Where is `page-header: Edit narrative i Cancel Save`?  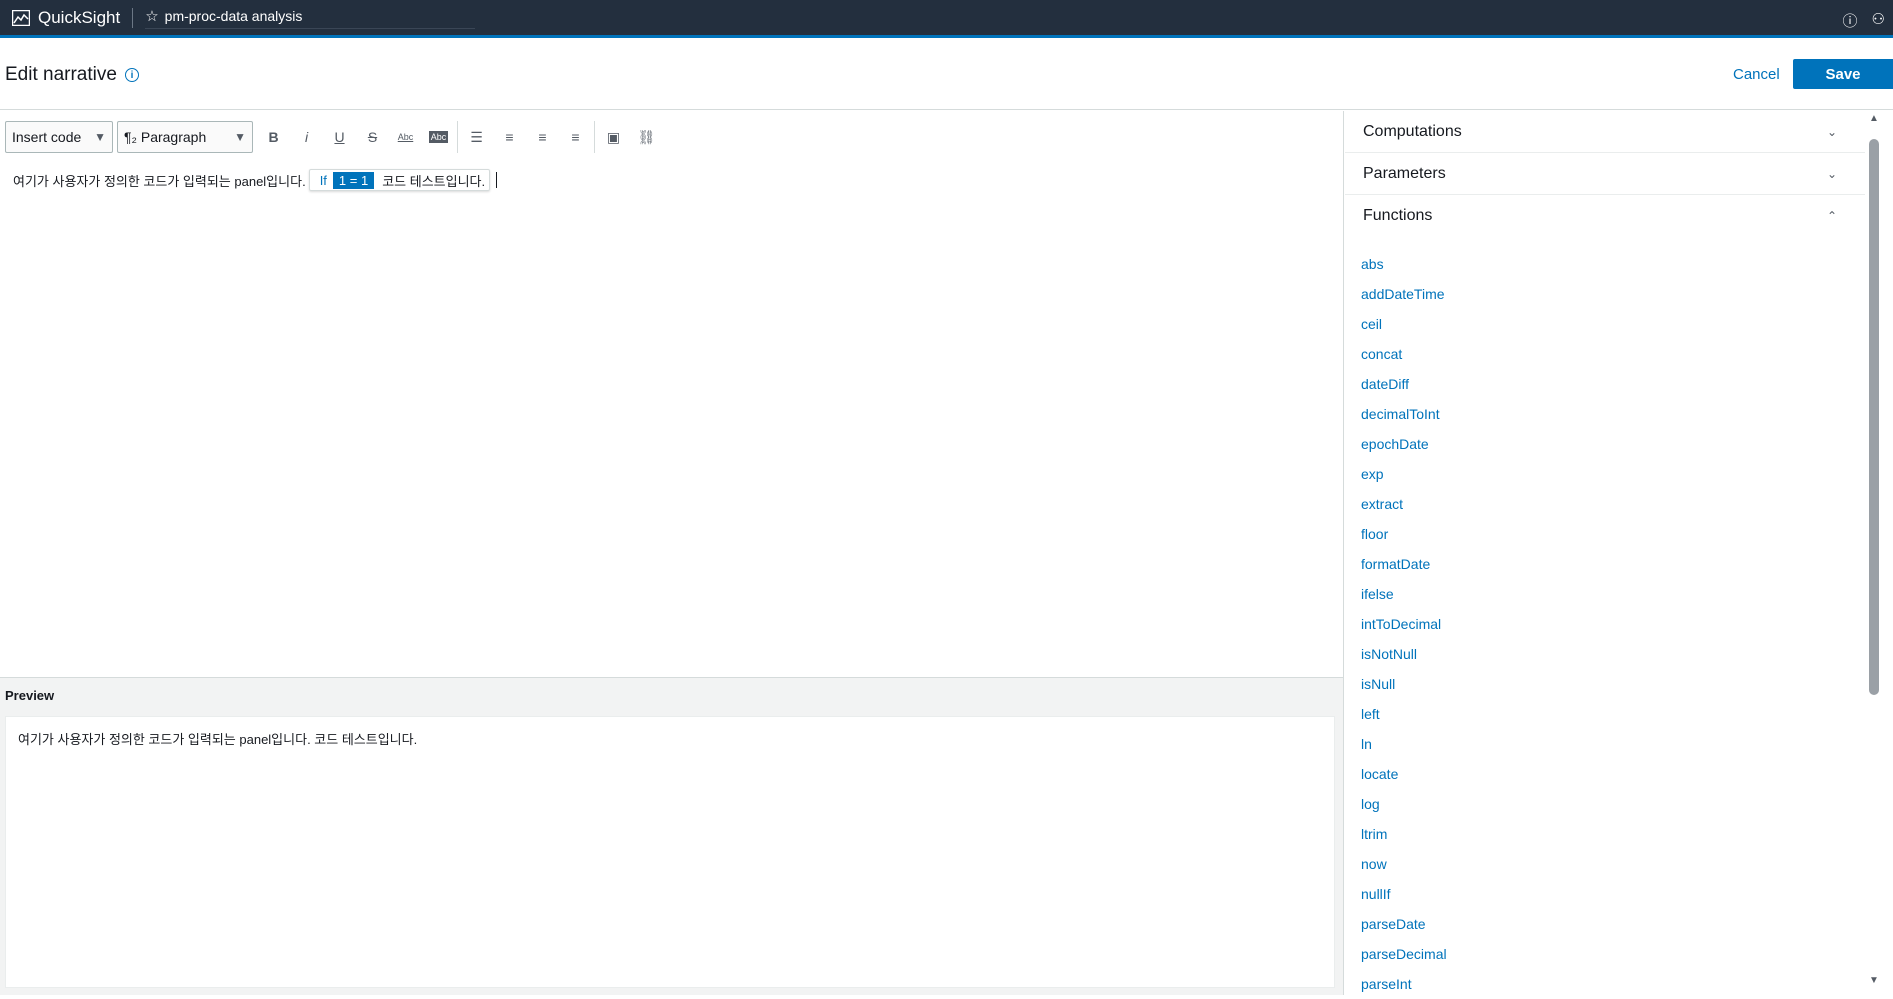 page-header: Edit narrative i Cancel Save is located at coordinates (946, 74).